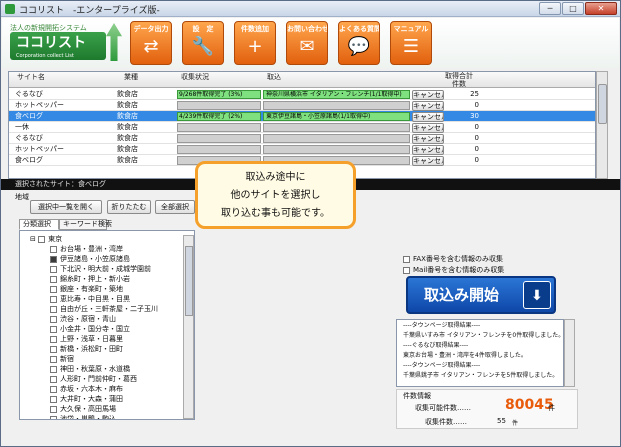 The image size is (621, 447). Describe the element at coordinates (411, 43) in the screenshot. I see `toolbar-button-5: マニュアル ☰` at that location.